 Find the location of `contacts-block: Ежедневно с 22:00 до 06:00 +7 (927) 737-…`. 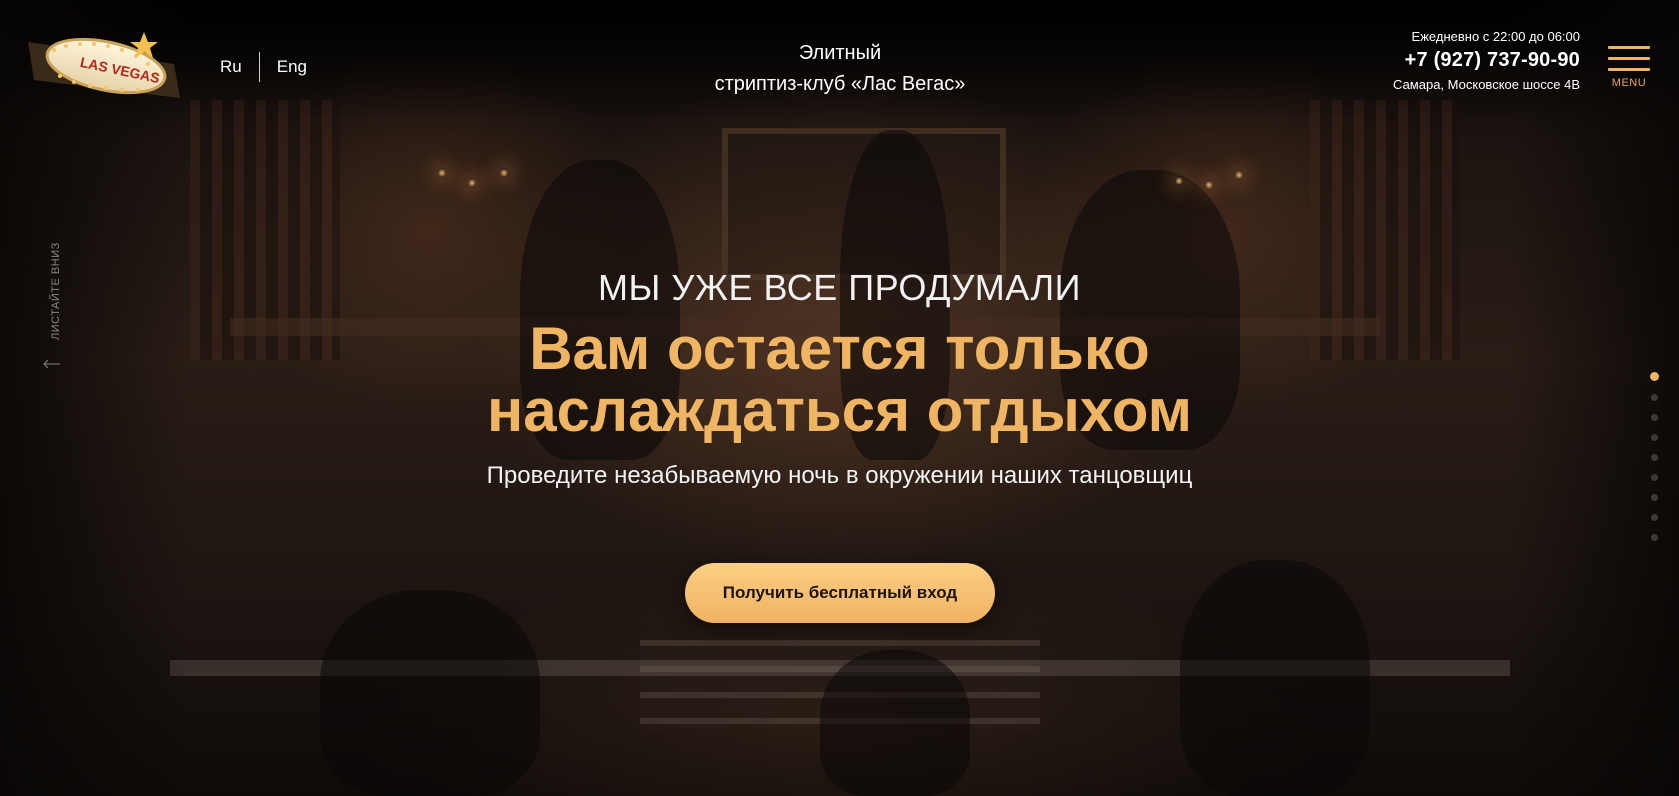

contacts-block: Ежедневно с 22:00 до 06:00 +7 (927) 737-… is located at coordinates (1486, 61).